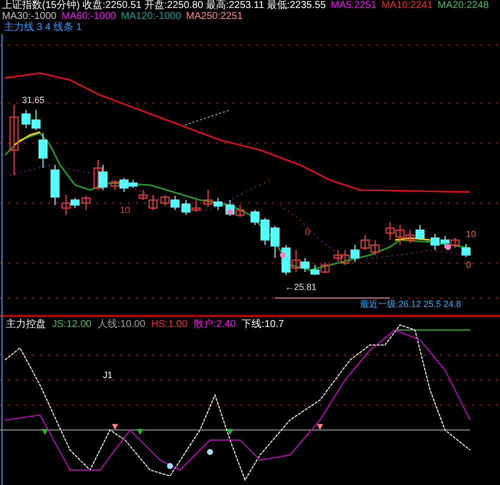 This screenshot has height=485, width=500. Describe the element at coordinates (207, 118) in the screenshot. I see `dashed-line` at that location.